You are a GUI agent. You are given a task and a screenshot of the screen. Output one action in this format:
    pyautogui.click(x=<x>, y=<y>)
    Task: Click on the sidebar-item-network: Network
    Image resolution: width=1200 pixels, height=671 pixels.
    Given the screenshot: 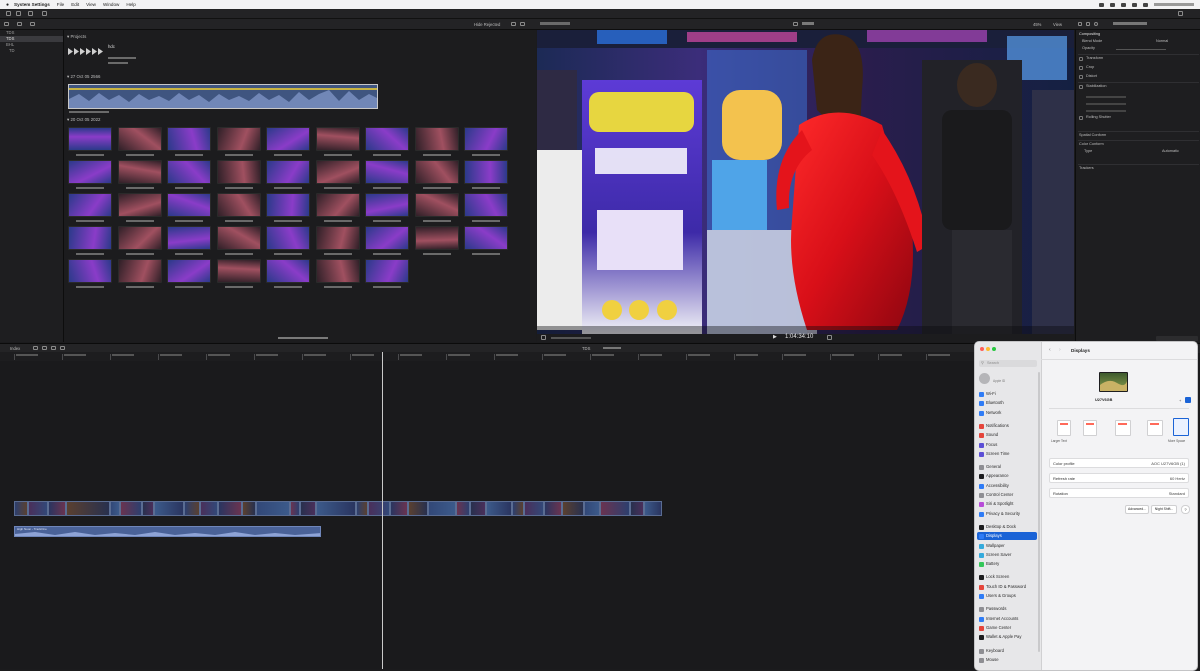 What is the action you would take?
    pyautogui.click(x=1007, y=413)
    